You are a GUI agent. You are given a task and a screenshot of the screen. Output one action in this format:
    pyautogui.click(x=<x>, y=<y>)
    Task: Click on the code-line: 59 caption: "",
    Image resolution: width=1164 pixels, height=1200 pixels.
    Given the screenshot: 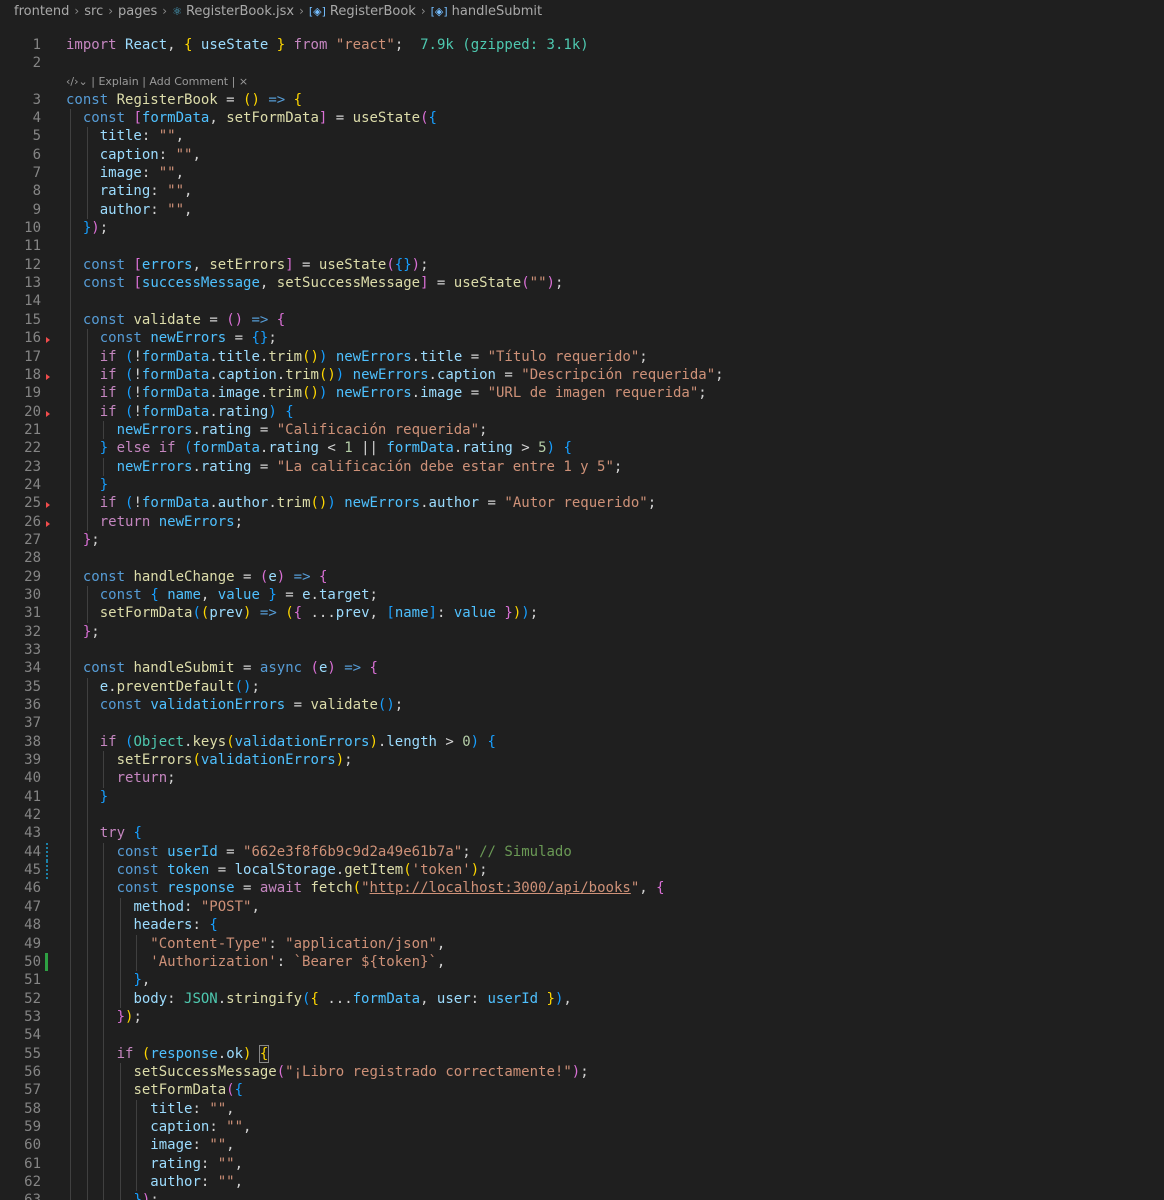 What is the action you would take?
    pyautogui.click(x=582, y=1127)
    